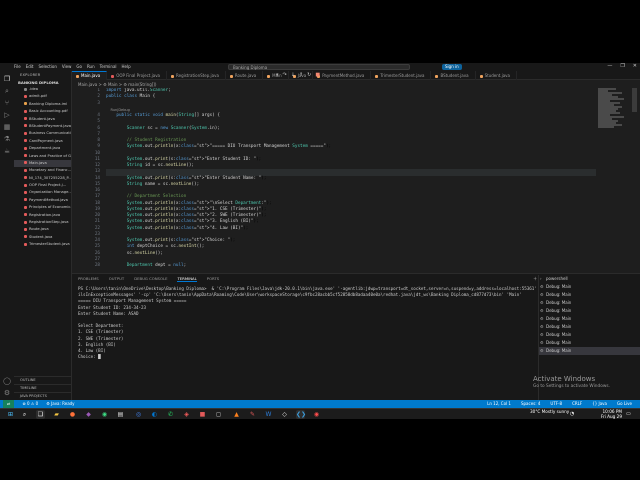  I want to click on close-button: ✕, so click(635, 66).